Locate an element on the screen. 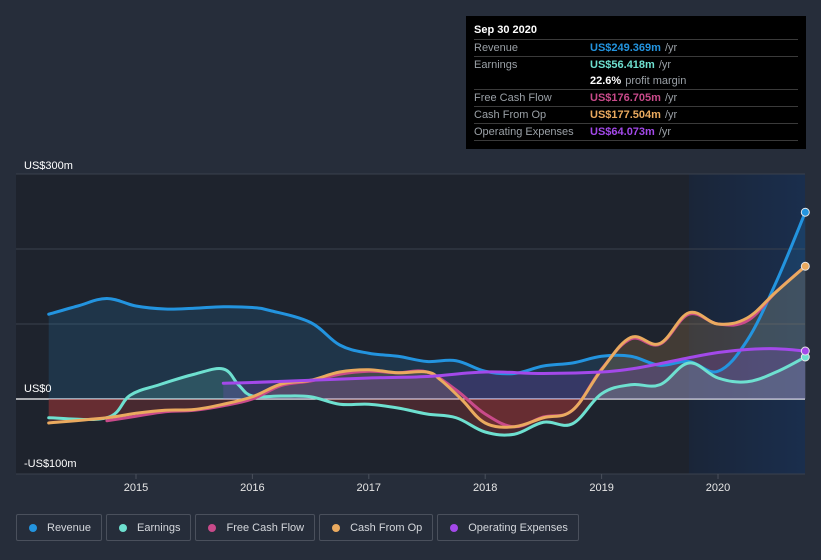  x-tick-label: 2015 is located at coordinates (136, 488).